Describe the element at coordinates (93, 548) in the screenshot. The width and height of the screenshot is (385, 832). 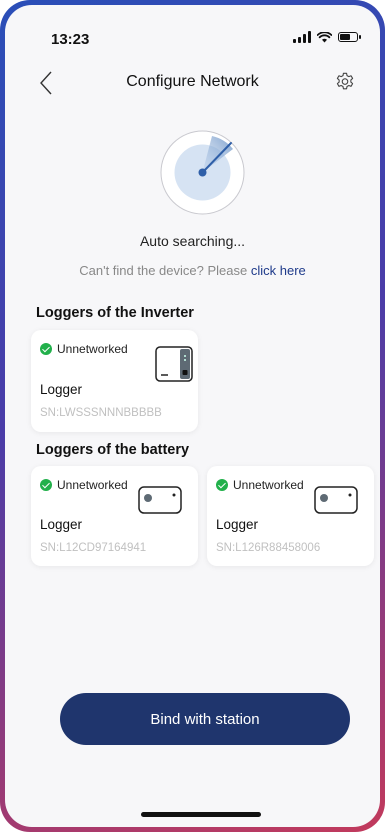
I see `serial-number: SN:L12CD97164941` at that location.